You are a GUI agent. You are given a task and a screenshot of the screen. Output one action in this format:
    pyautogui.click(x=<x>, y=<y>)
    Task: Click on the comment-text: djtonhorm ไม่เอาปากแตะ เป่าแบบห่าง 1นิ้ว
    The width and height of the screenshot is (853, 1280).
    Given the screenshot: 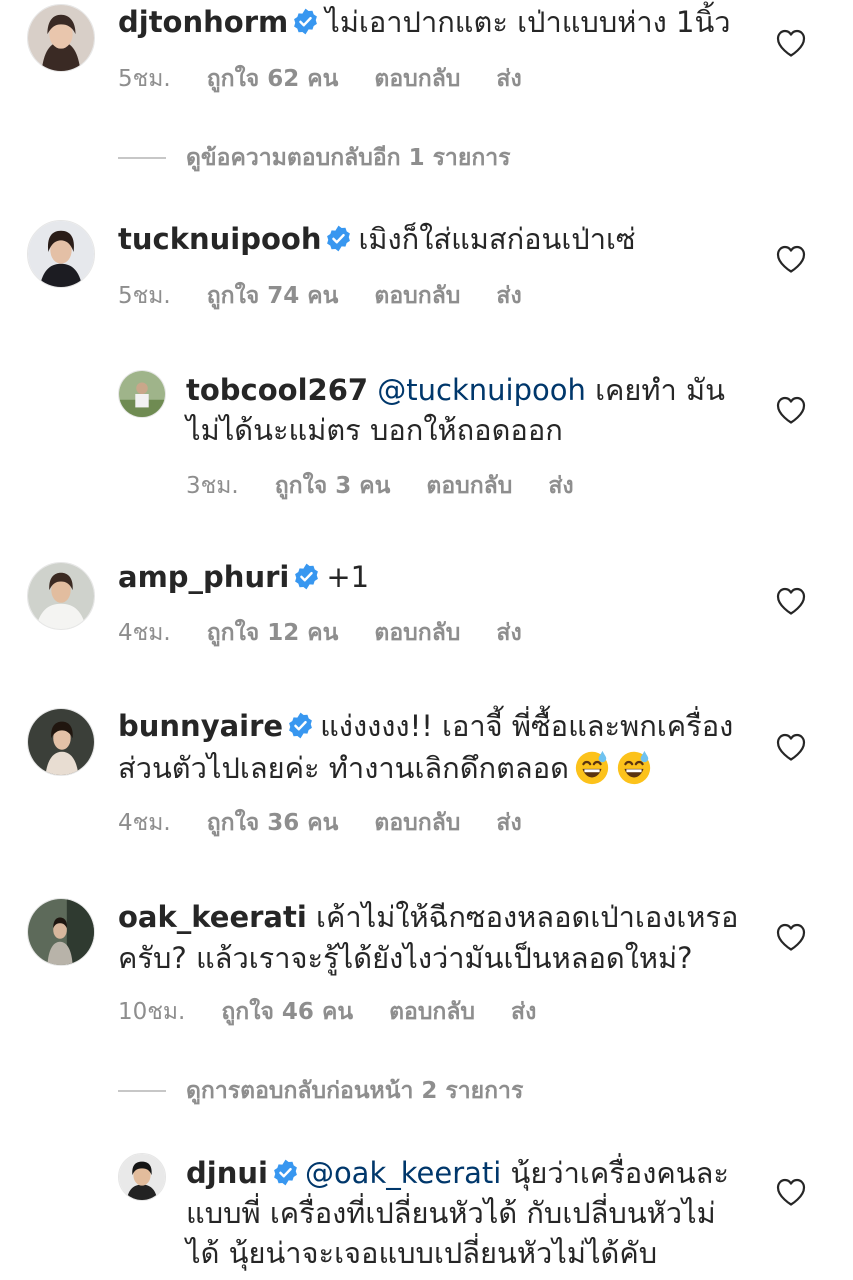 What is the action you would take?
    pyautogui.click(x=424, y=22)
    